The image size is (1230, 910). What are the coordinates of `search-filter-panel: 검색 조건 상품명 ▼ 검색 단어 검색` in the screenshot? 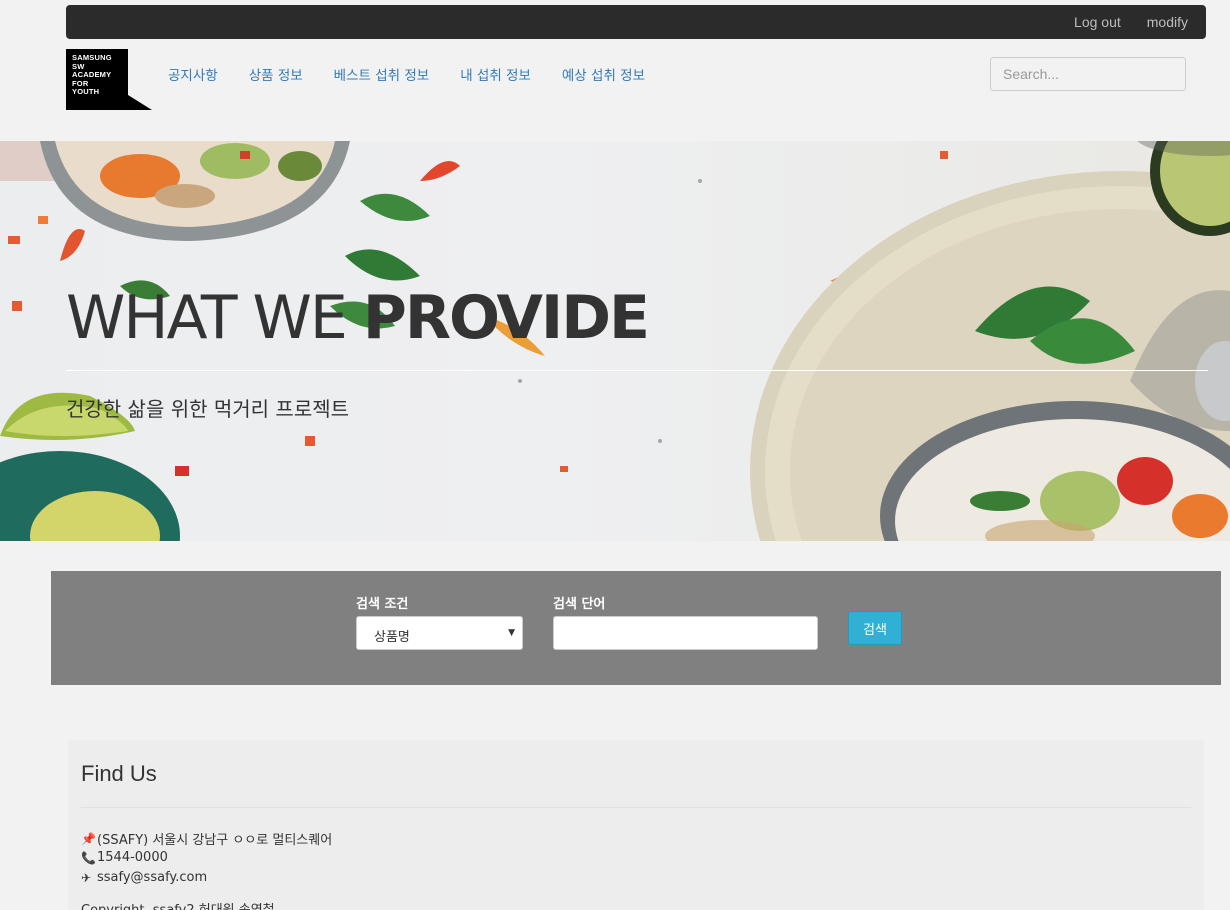 It's located at (636, 628).